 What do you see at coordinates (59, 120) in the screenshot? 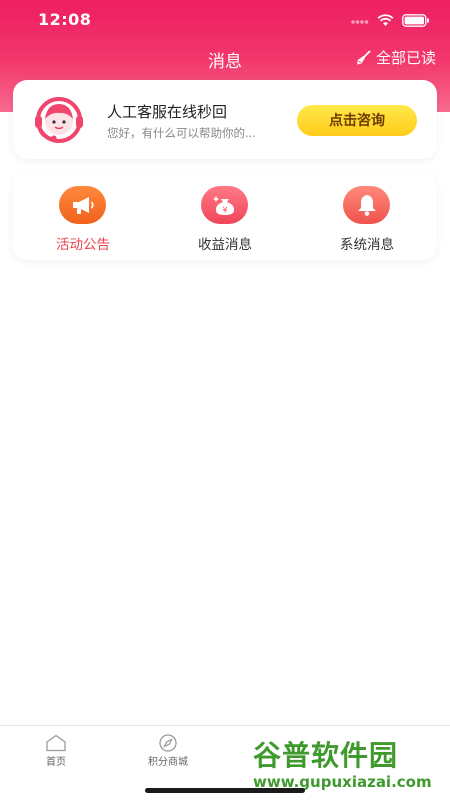
I see `customer-service-avatar-icon` at bounding box center [59, 120].